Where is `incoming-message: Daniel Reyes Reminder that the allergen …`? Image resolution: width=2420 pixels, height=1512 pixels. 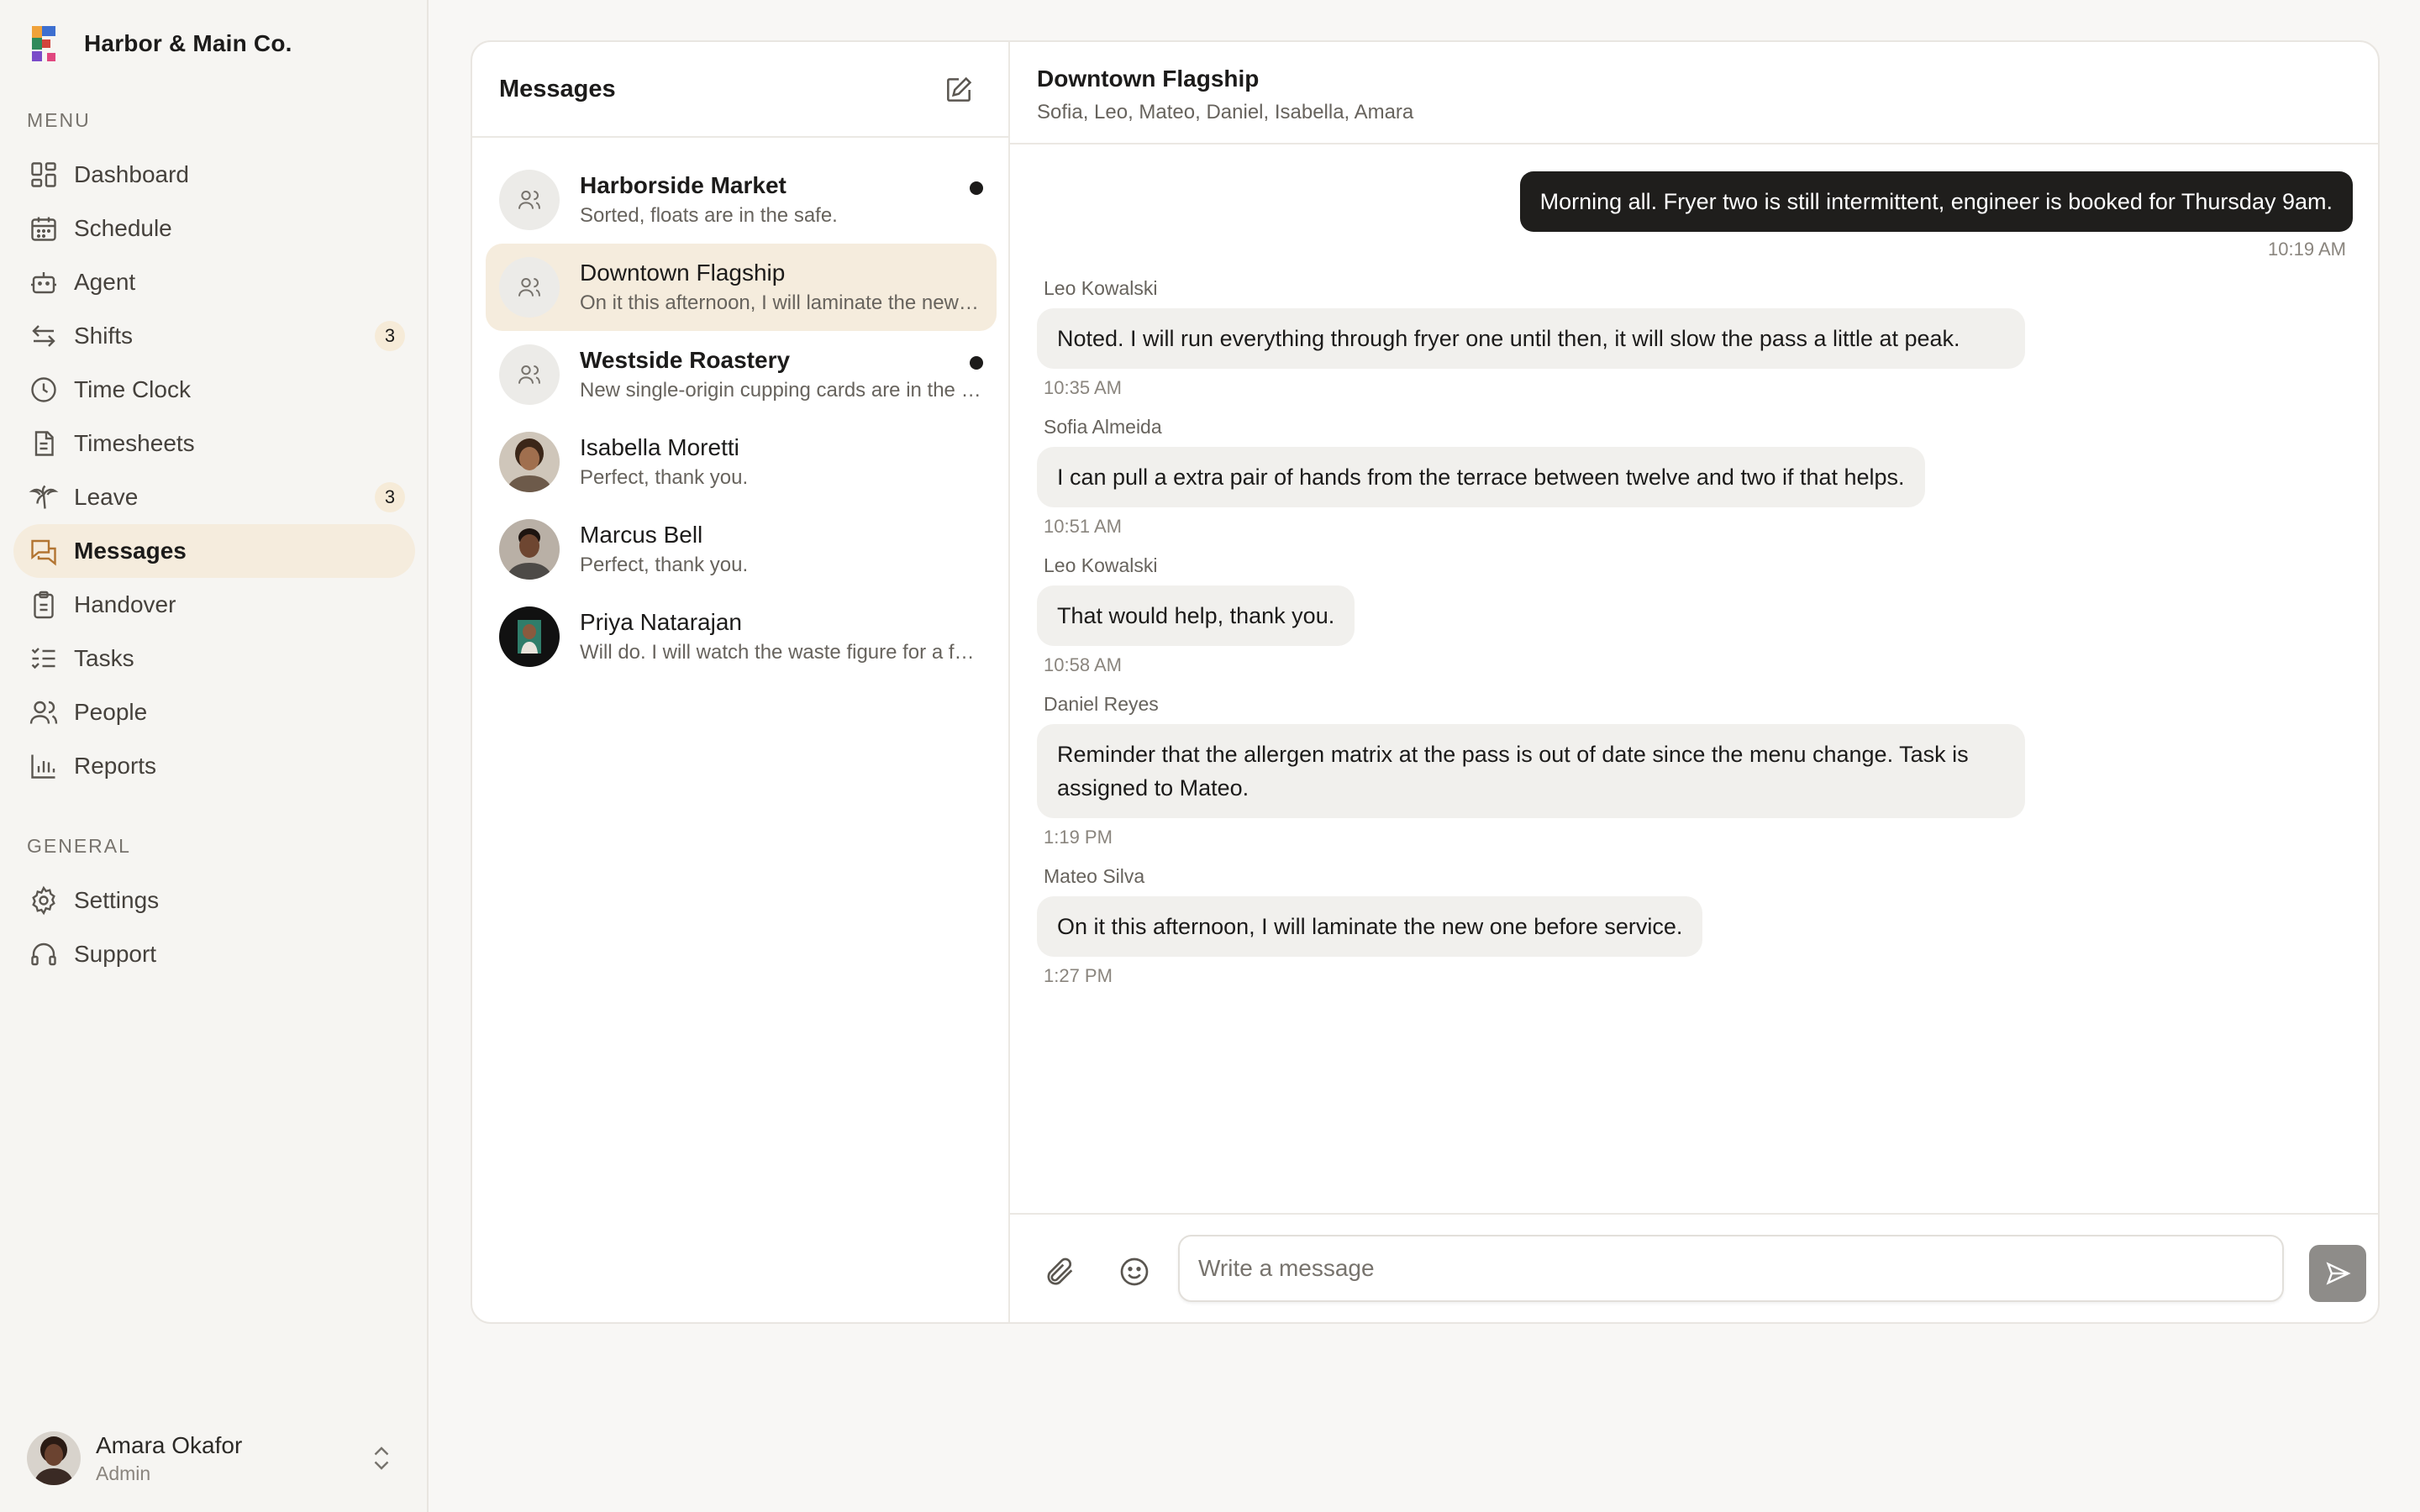
incoming-message: Daniel Reyes Reminder that the allergen … is located at coordinates (1695, 770).